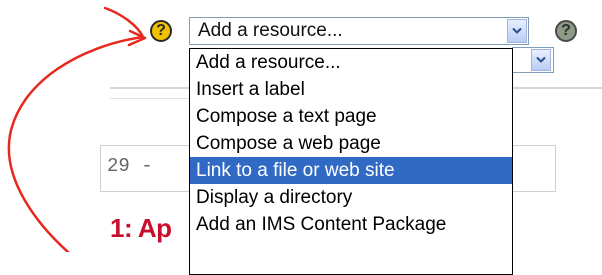 This screenshot has height=275, width=602. I want to click on option-insert-label: Insert a label, so click(351, 89).